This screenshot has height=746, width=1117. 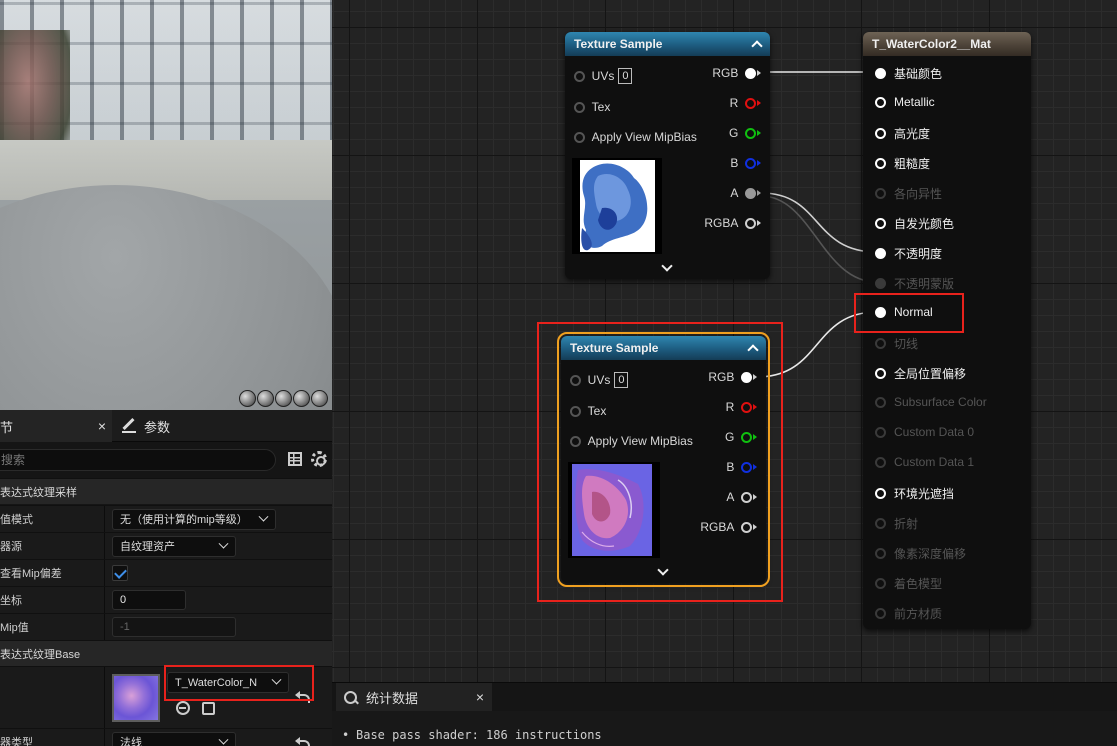 I want to click on wire-a-opacitymask, so click(x=819, y=239).